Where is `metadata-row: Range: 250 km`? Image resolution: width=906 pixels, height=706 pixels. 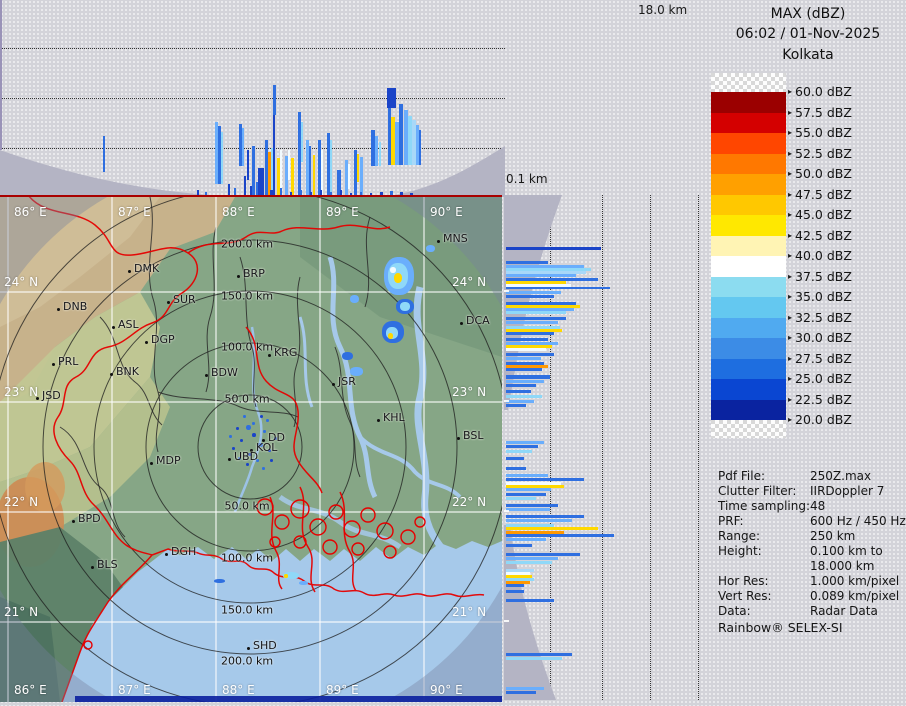
metadata-row: Range: 250 km is located at coordinates (812, 536).